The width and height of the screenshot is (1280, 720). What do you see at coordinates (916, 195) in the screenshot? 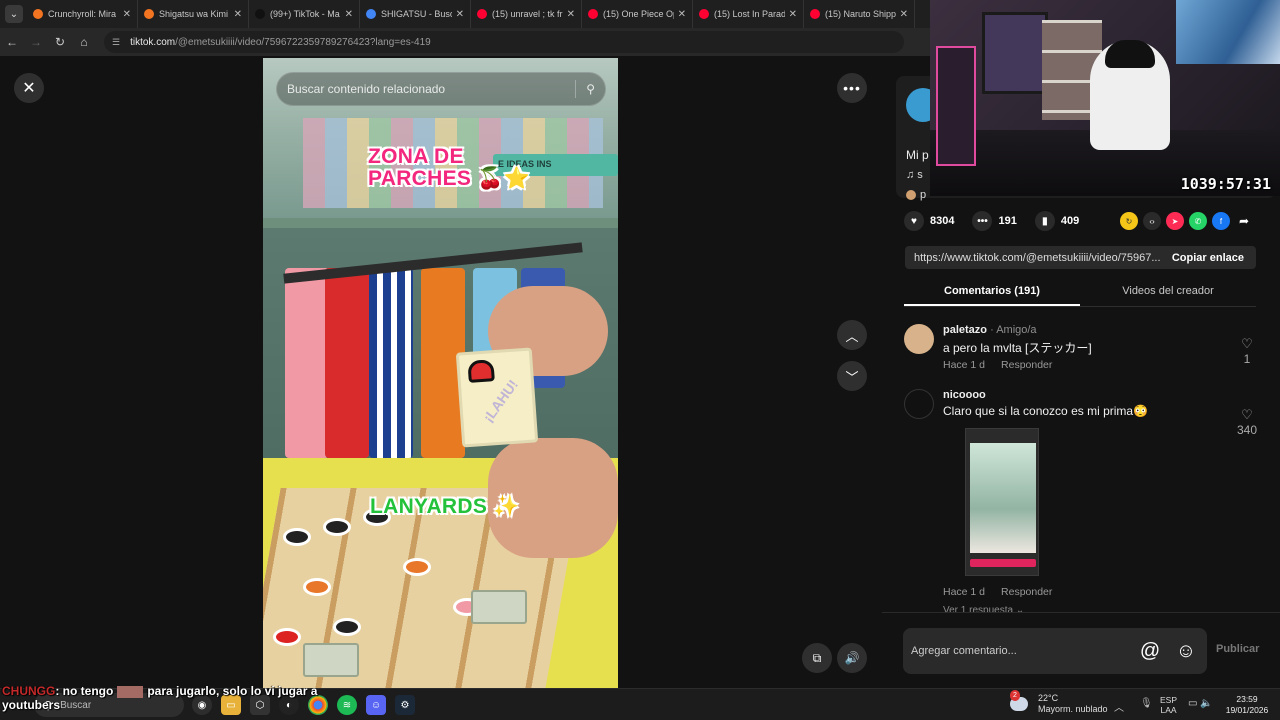
I see `creator-handle: p` at bounding box center [916, 195].